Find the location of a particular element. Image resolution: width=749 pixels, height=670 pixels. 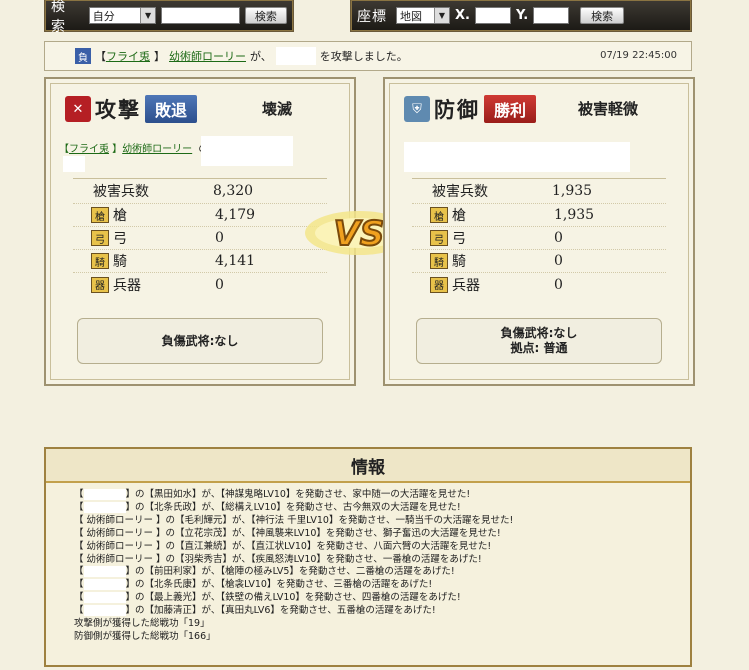

search-bar: 検索 自分 ▼ 検索 is located at coordinates (169, 17).